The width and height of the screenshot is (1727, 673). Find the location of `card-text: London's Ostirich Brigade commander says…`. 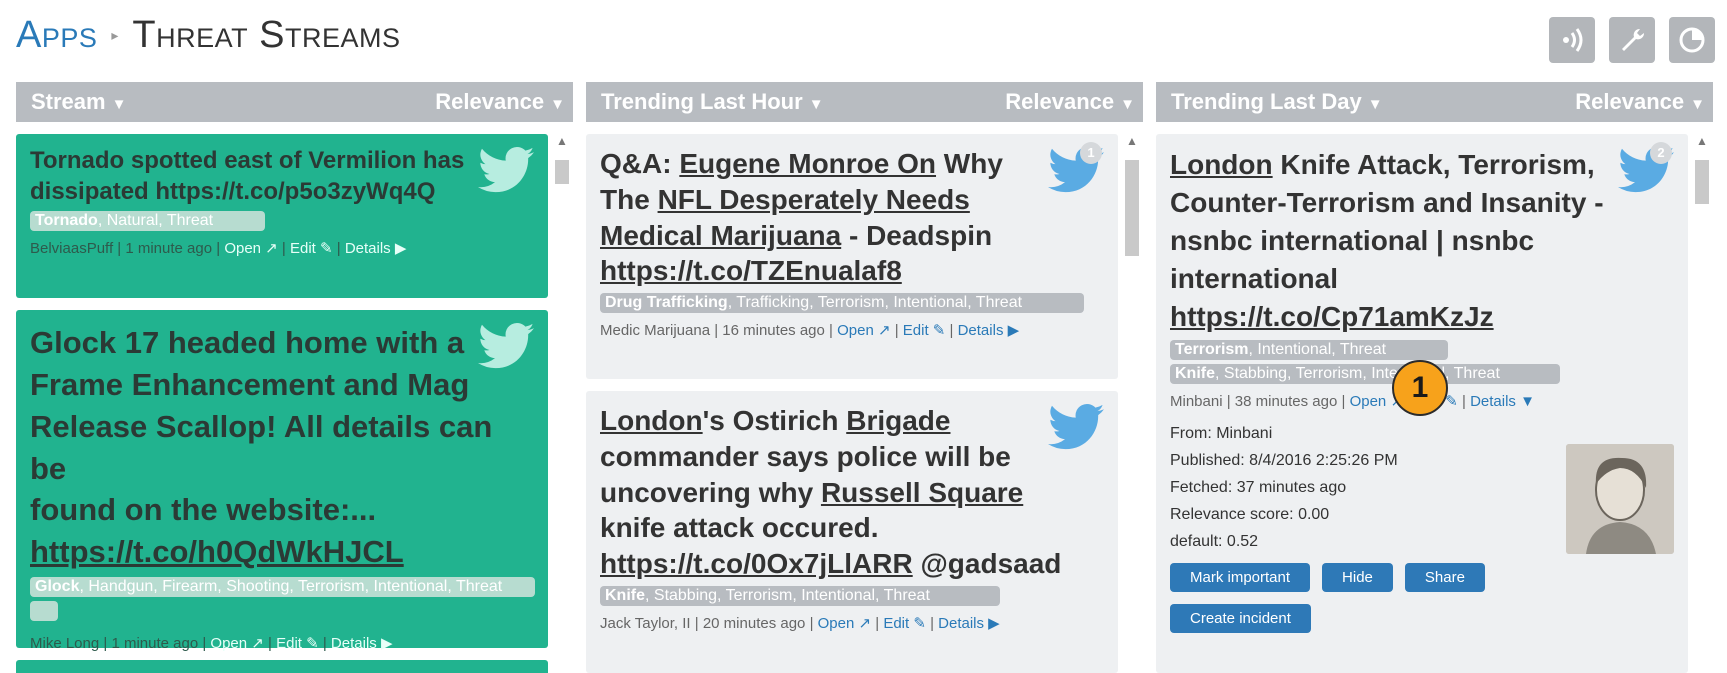

card-text: London's Ostirich Brigade commander says… is located at coordinates (831, 492).